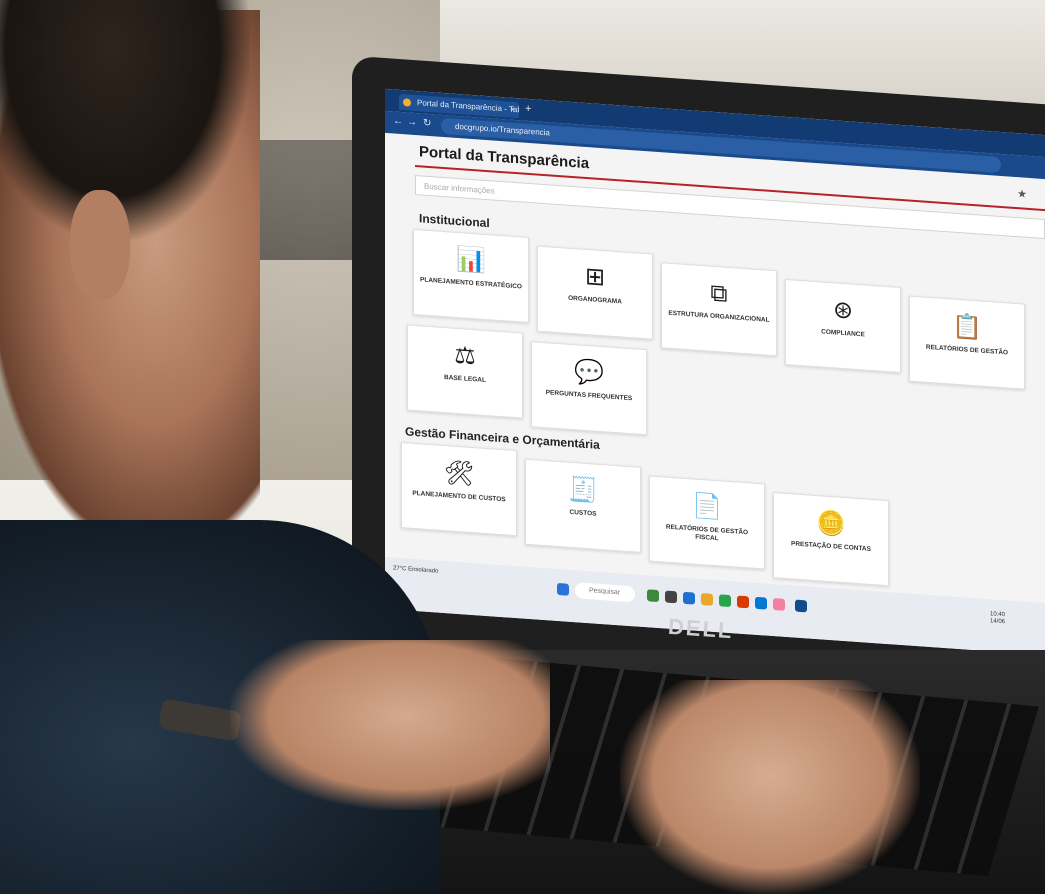 The height and width of the screenshot is (894, 1045). Describe the element at coordinates (412, 122) in the screenshot. I see `forward-icon: →` at that location.